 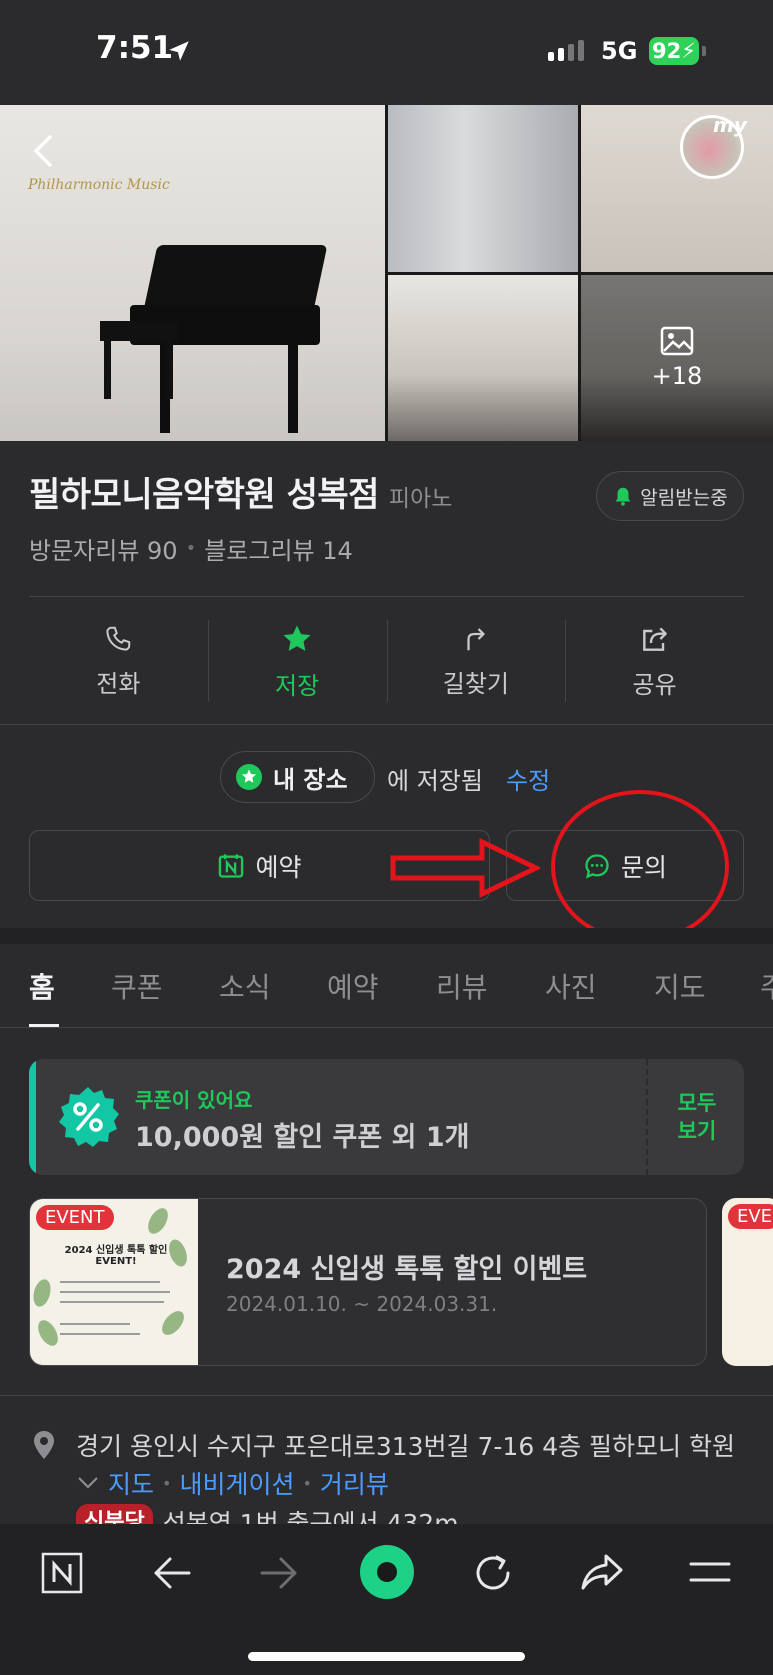 I want to click on reserve-label: 예약, so click(x=278, y=867).